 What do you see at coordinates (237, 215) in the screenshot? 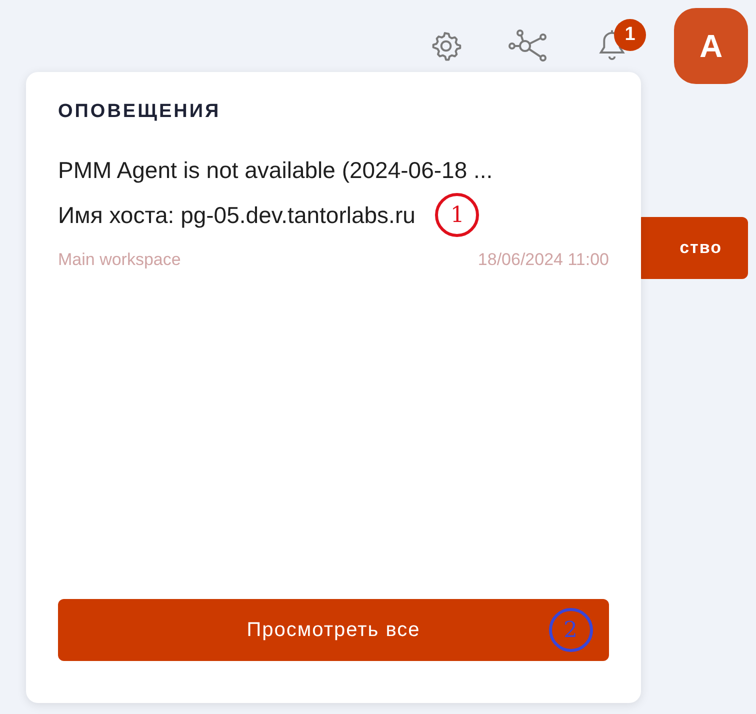
I see `host-name: Имя хоста: pg-05.dev.tantorlabs.ru` at bounding box center [237, 215].